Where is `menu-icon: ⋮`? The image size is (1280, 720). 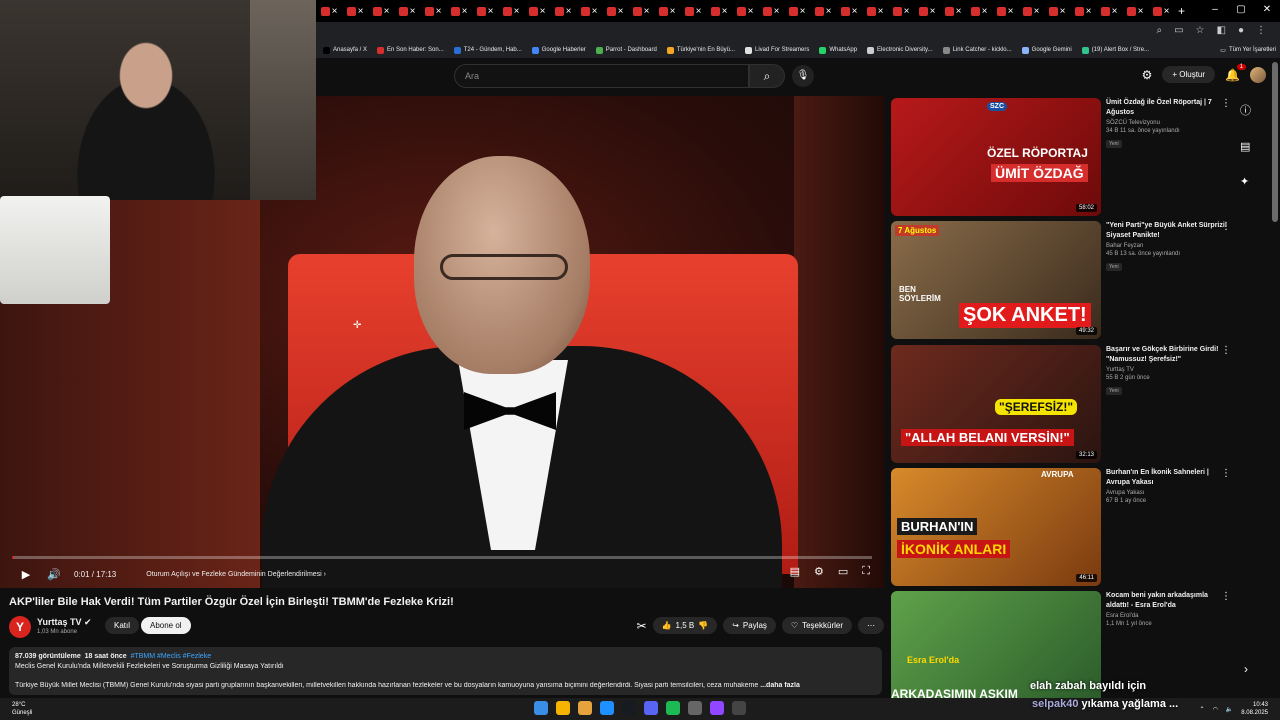
menu-icon: ⋮ is located at coordinates (1261, 30).